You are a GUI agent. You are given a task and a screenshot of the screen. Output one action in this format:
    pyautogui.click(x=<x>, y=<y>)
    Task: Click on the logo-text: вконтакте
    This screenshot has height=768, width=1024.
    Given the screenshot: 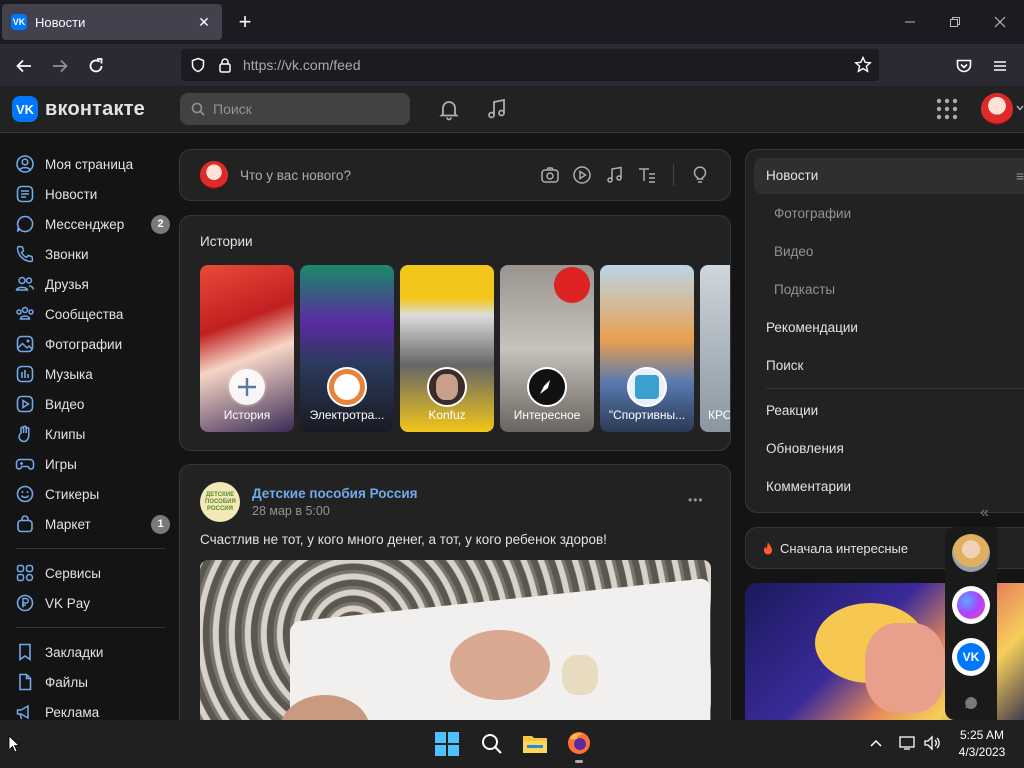 What is the action you would take?
    pyautogui.click(x=95, y=108)
    